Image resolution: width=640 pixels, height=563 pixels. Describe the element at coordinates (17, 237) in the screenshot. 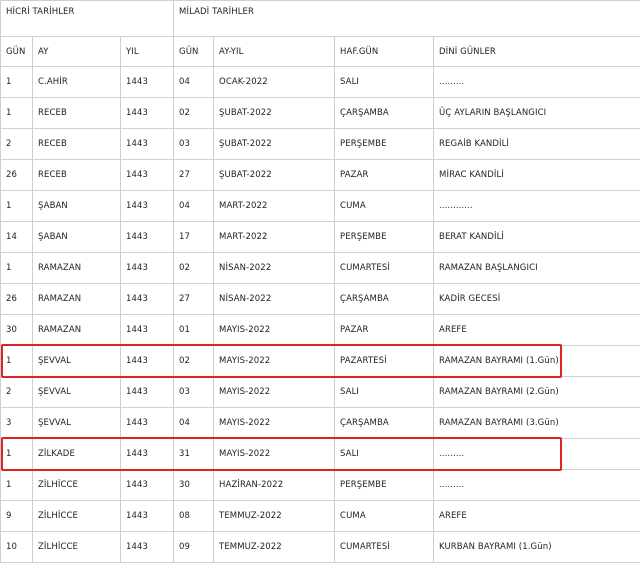

I see `hijri-day-cell: 14` at that location.